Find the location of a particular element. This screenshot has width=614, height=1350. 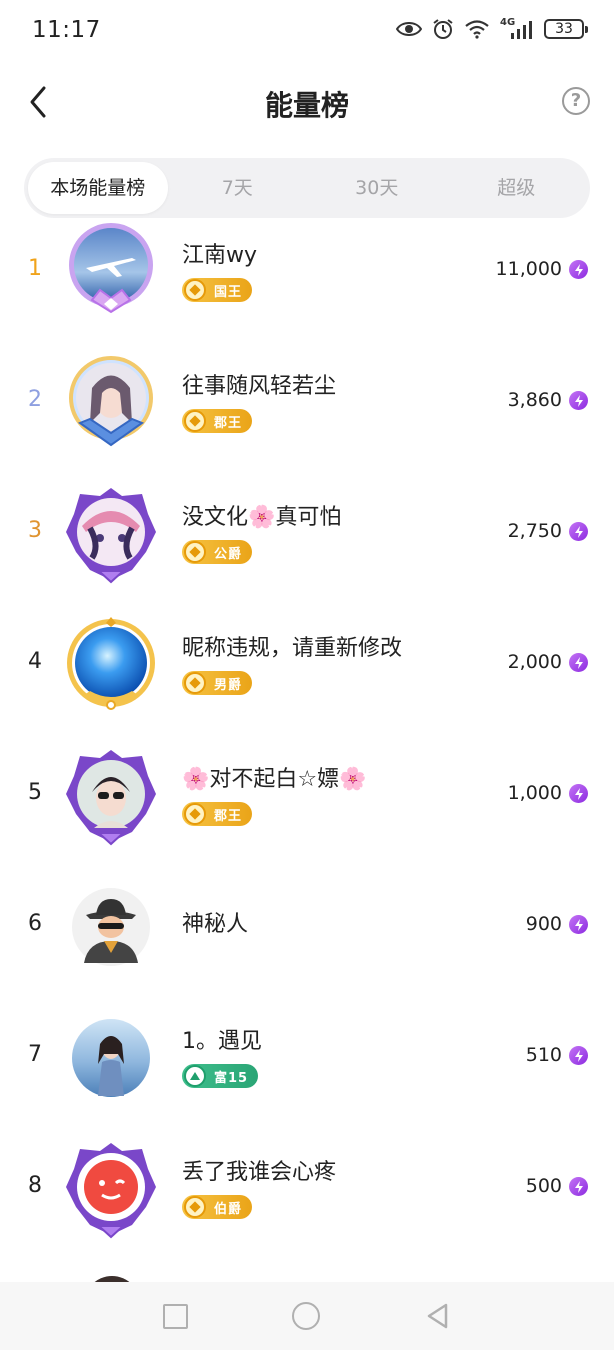

ranking-row: 7 1。遇见 富15 510 is located at coordinates (307, 1071).